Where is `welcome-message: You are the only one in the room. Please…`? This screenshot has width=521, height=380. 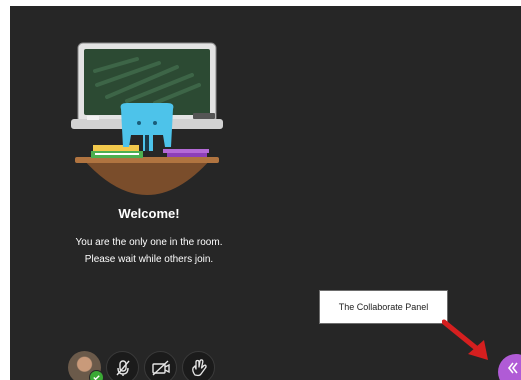 welcome-message: You are the only one in the room. Please… is located at coordinates (149, 251).